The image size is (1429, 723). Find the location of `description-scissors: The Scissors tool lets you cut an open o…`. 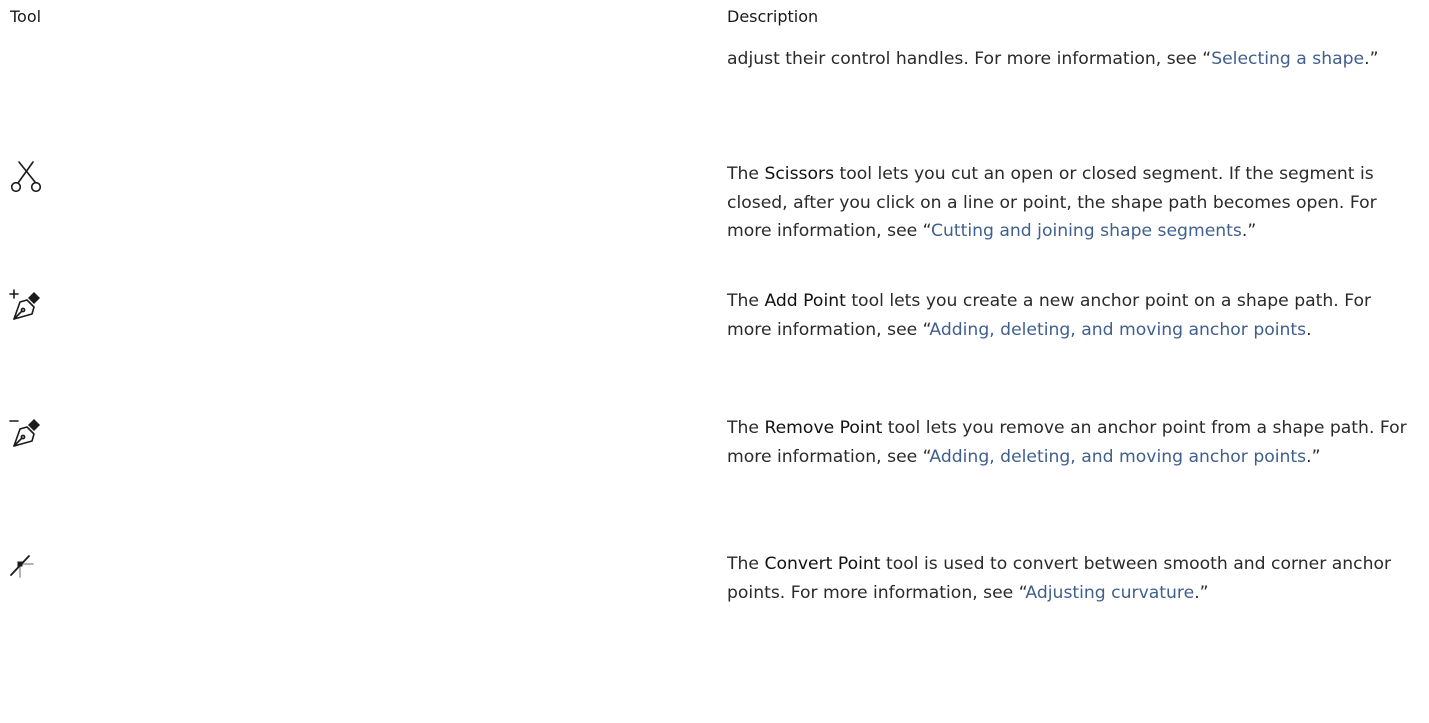

description-scissors: The Scissors tool lets you cut an open o… is located at coordinates (1052, 202).